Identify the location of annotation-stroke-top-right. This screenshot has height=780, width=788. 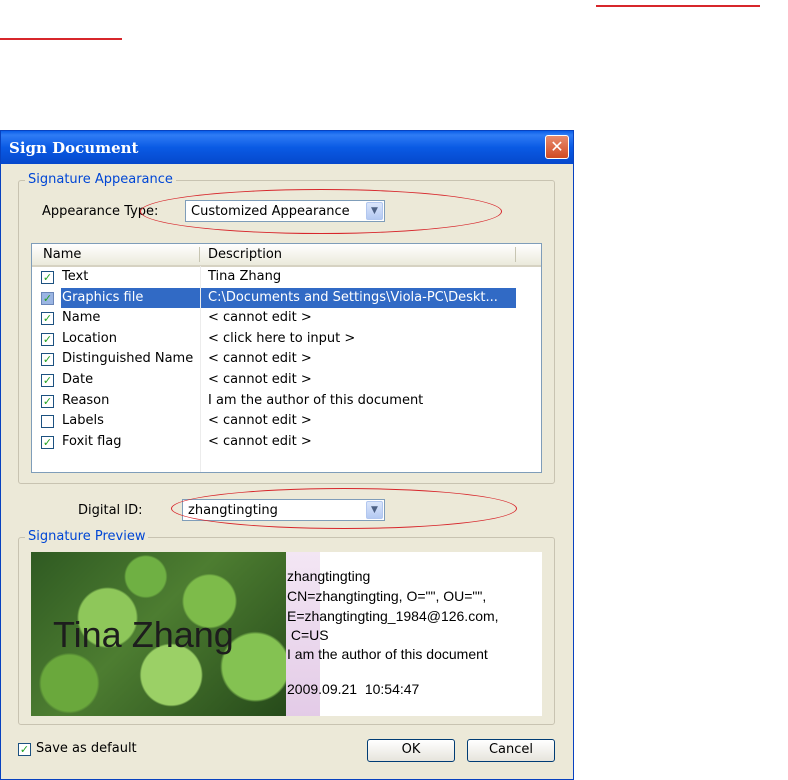
(678, 6).